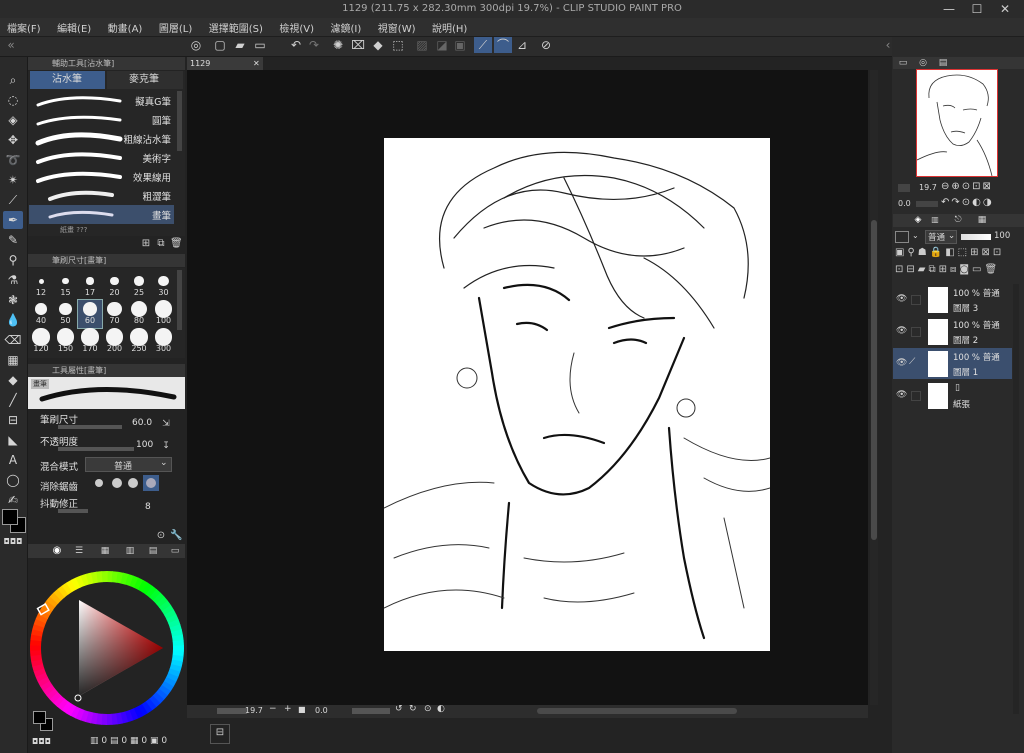  Describe the element at coordinates (449, 26) in the screenshot. I see `menu-help: 說明(H)` at that location.